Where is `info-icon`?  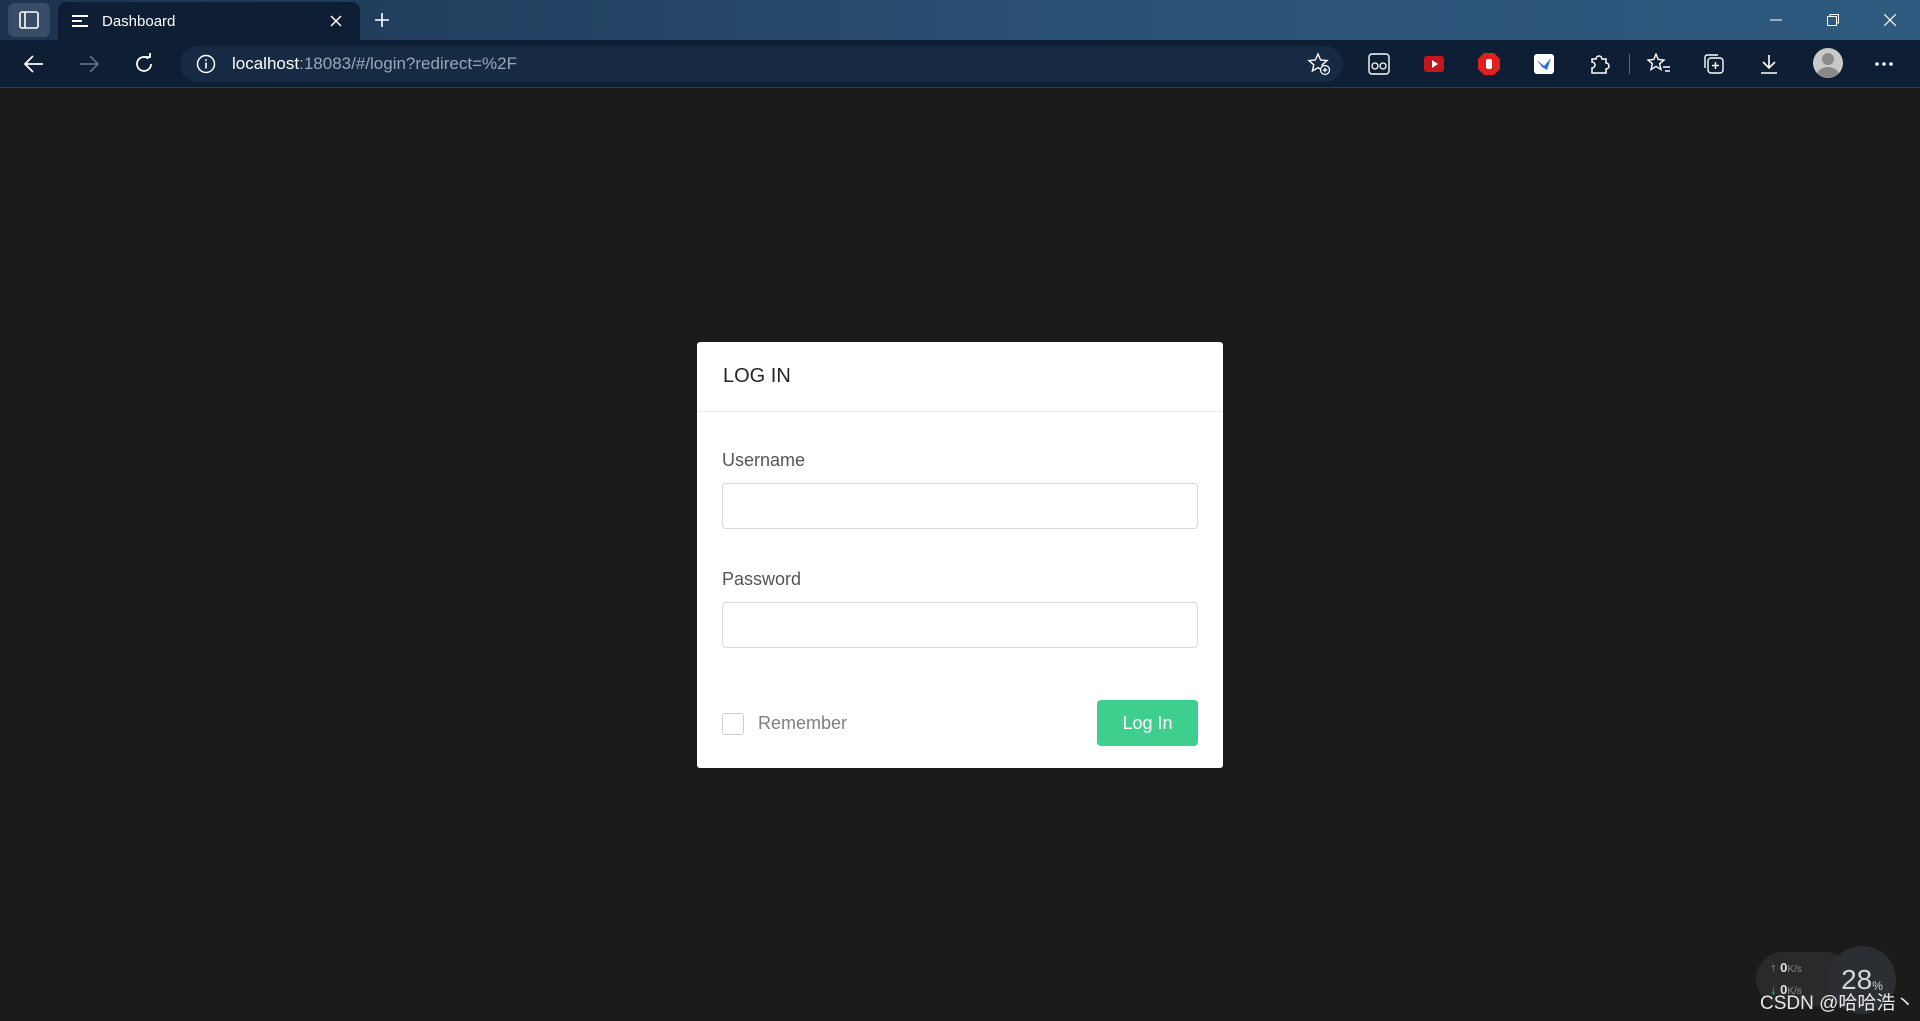 info-icon is located at coordinates (206, 64).